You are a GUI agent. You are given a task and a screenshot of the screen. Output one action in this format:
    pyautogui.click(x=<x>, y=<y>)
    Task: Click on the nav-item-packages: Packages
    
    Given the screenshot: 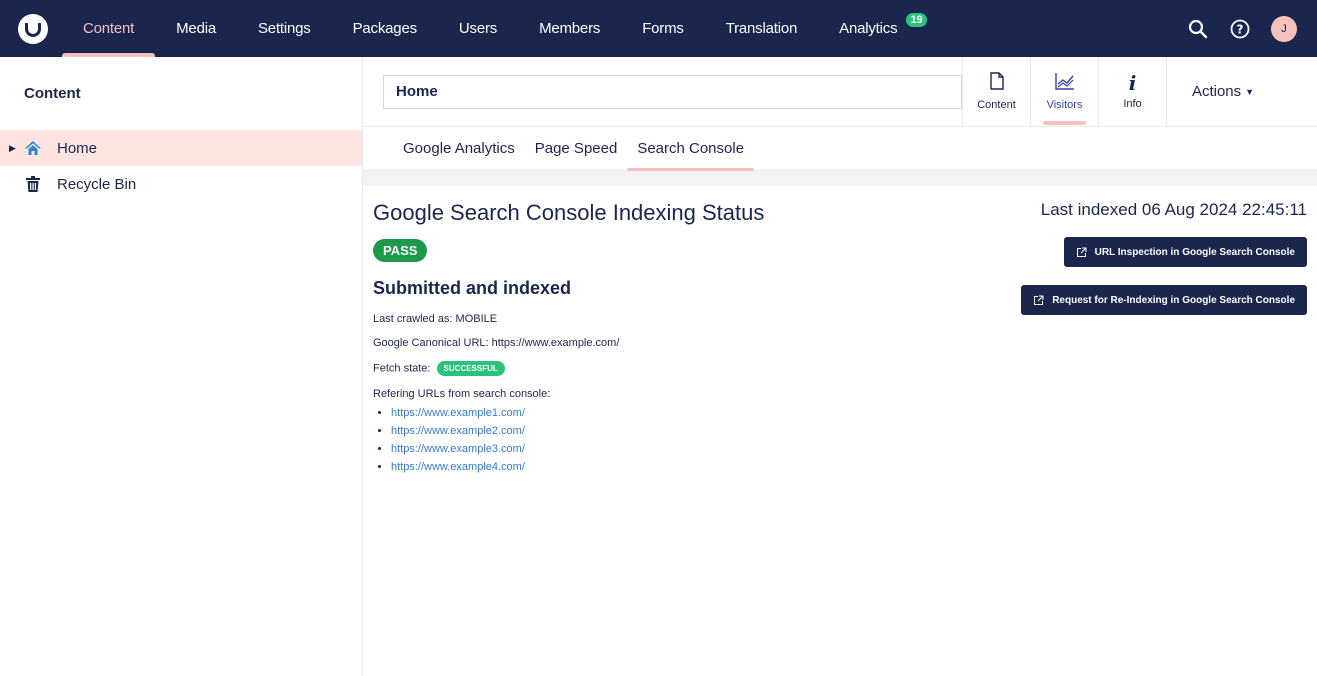 What is the action you would take?
    pyautogui.click(x=385, y=28)
    